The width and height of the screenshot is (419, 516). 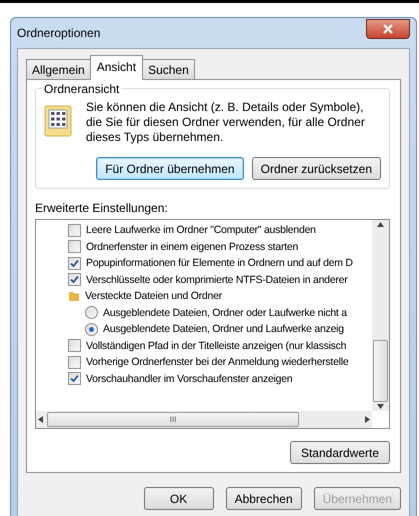 I want to click on folder-view-icon, so click(x=59, y=121).